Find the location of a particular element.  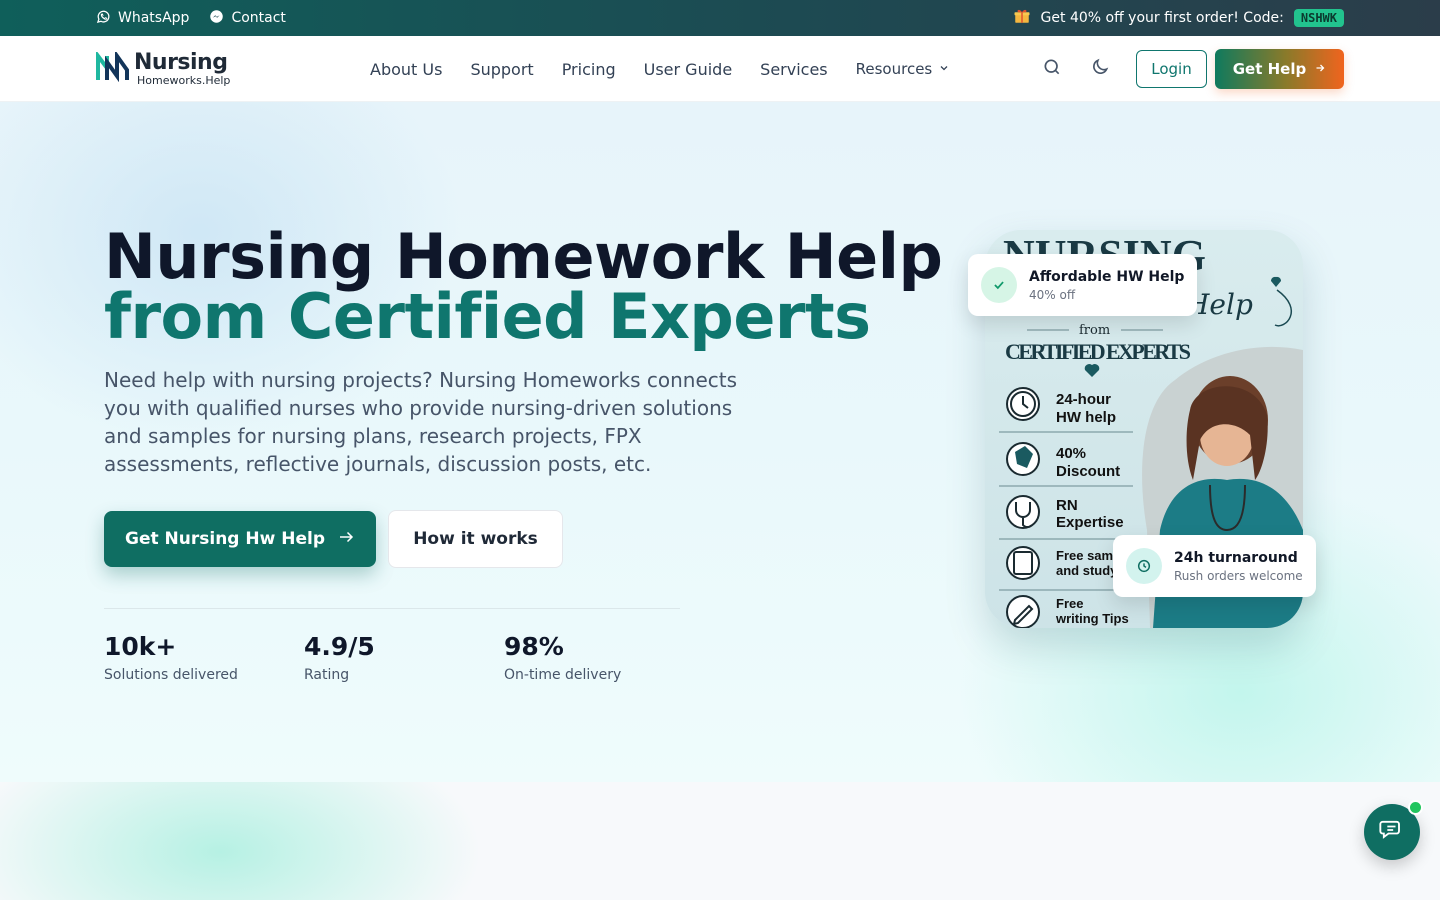

nav-item-support: Support is located at coordinates (501, 69).